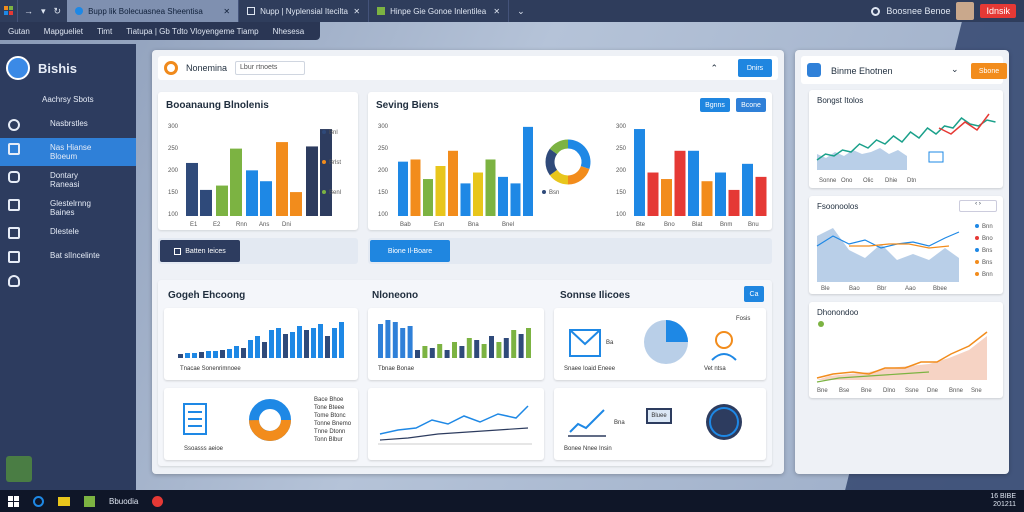 The width and height of the screenshot is (1024, 512). I want to click on bookmark-item: Nhesesa, so click(289, 31).